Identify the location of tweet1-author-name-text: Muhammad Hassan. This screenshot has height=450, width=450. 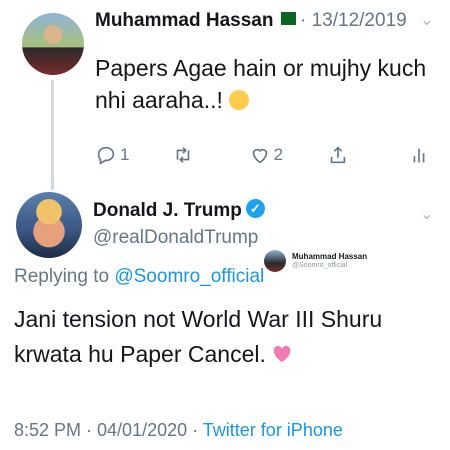
(184, 20).